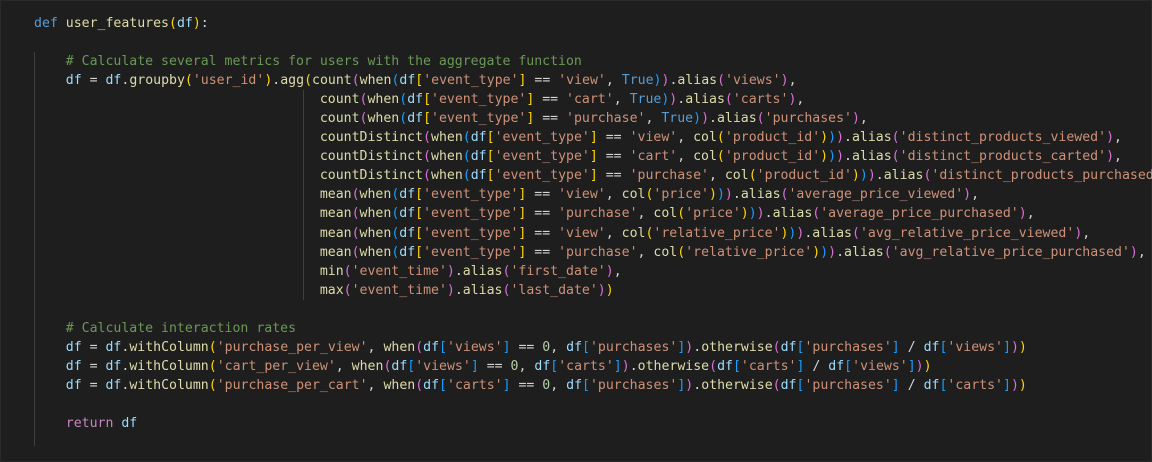  I want to click on code-line-17: # Calculate interaction rates, so click(181, 328).